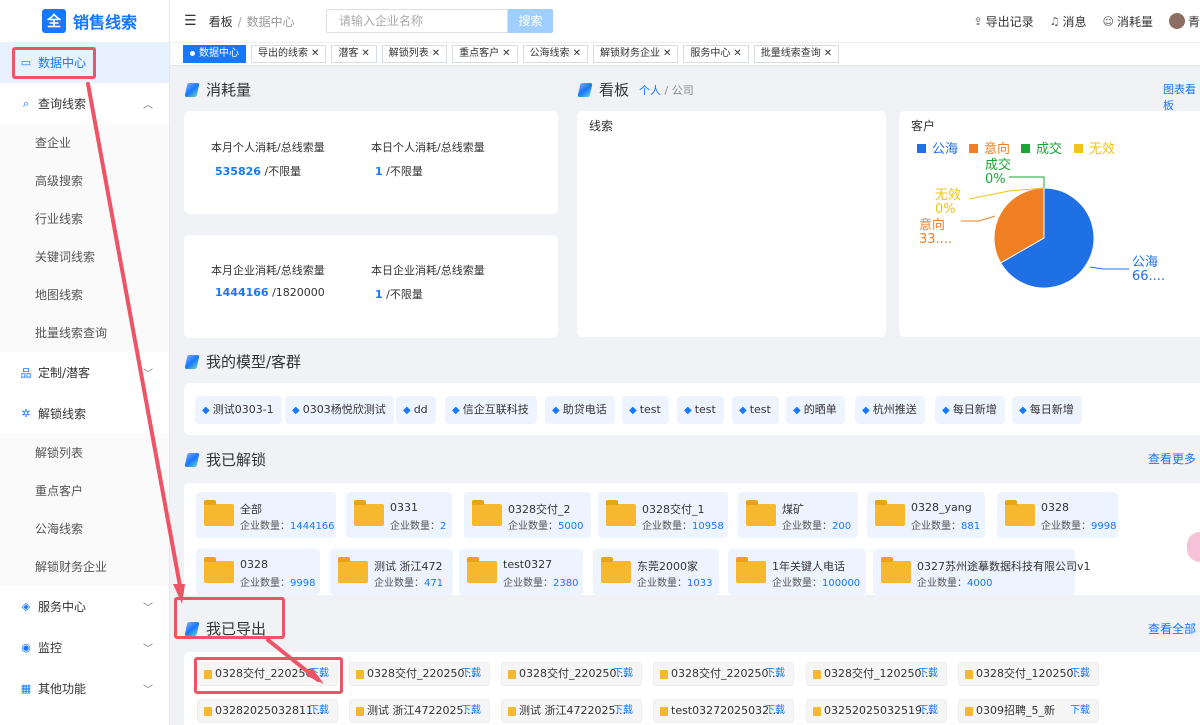 The width and height of the screenshot is (1200, 725). What do you see at coordinates (84, 103) in the screenshot?
I see `sidebar-item-query-leads: ⌕ 查询线索 ︿` at bounding box center [84, 103].